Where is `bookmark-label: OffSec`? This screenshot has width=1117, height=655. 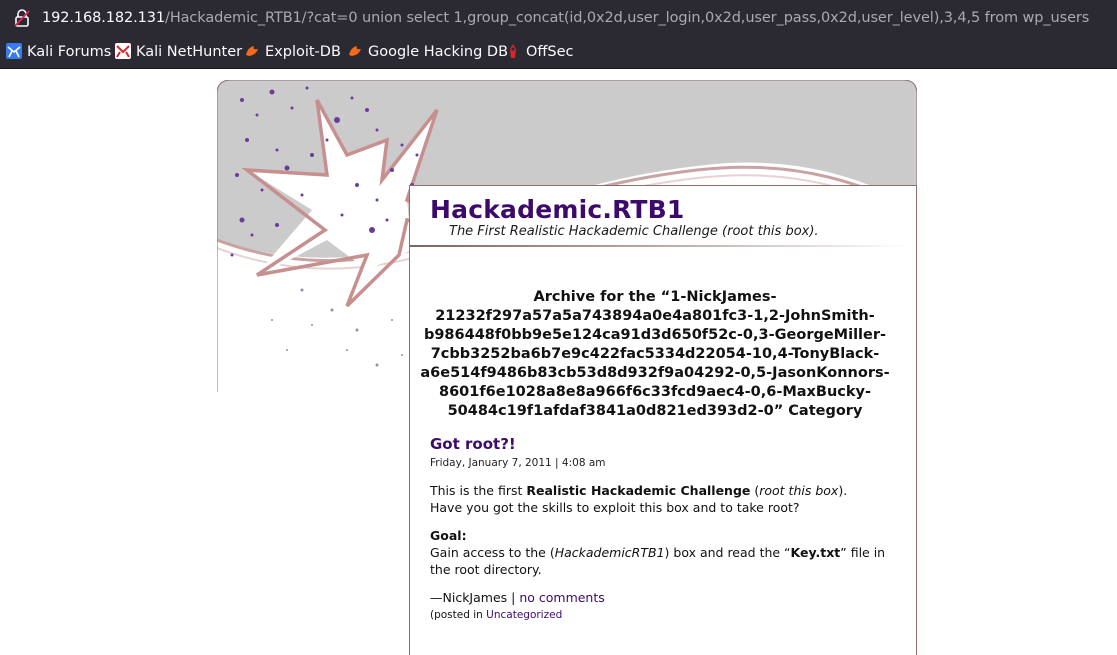 bookmark-label: OffSec is located at coordinates (550, 52).